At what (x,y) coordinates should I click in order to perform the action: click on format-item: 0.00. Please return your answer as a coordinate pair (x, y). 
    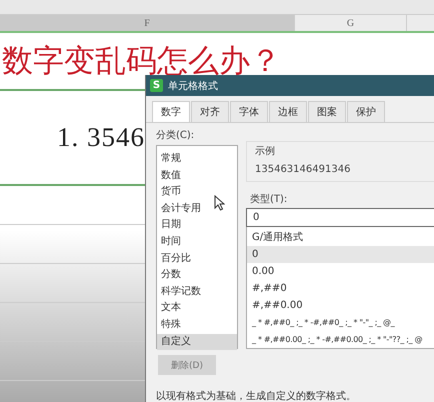
    Looking at the image, I should click on (340, 271).